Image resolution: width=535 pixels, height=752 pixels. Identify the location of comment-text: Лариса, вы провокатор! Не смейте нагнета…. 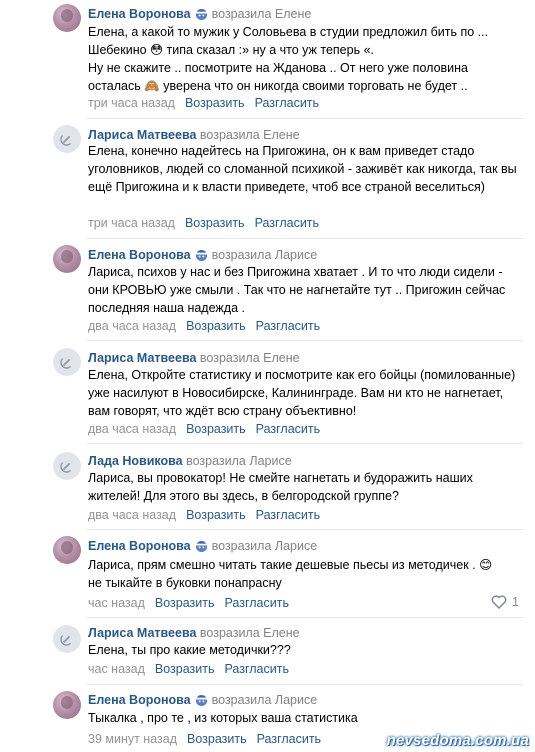
(280, 487).